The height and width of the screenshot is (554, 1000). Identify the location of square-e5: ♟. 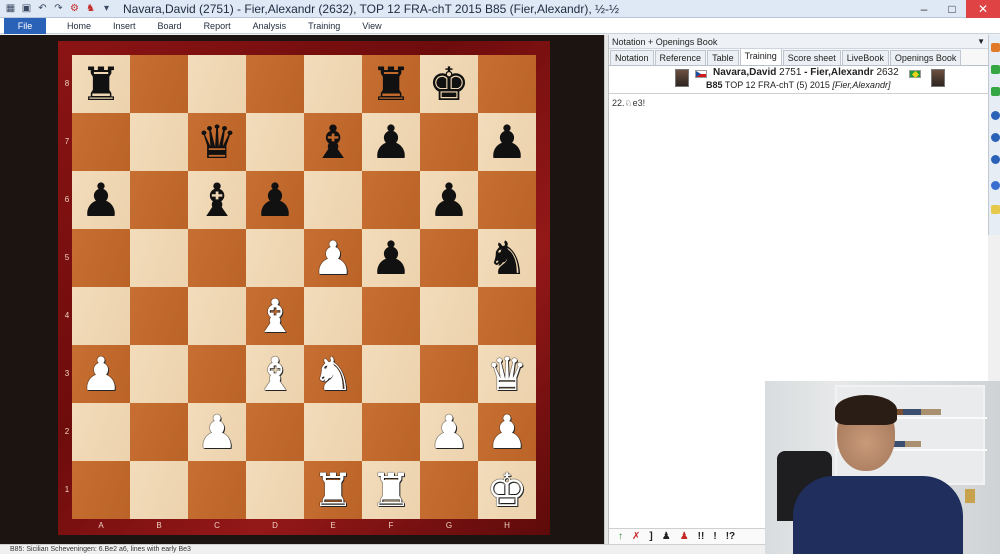
(333, 258).